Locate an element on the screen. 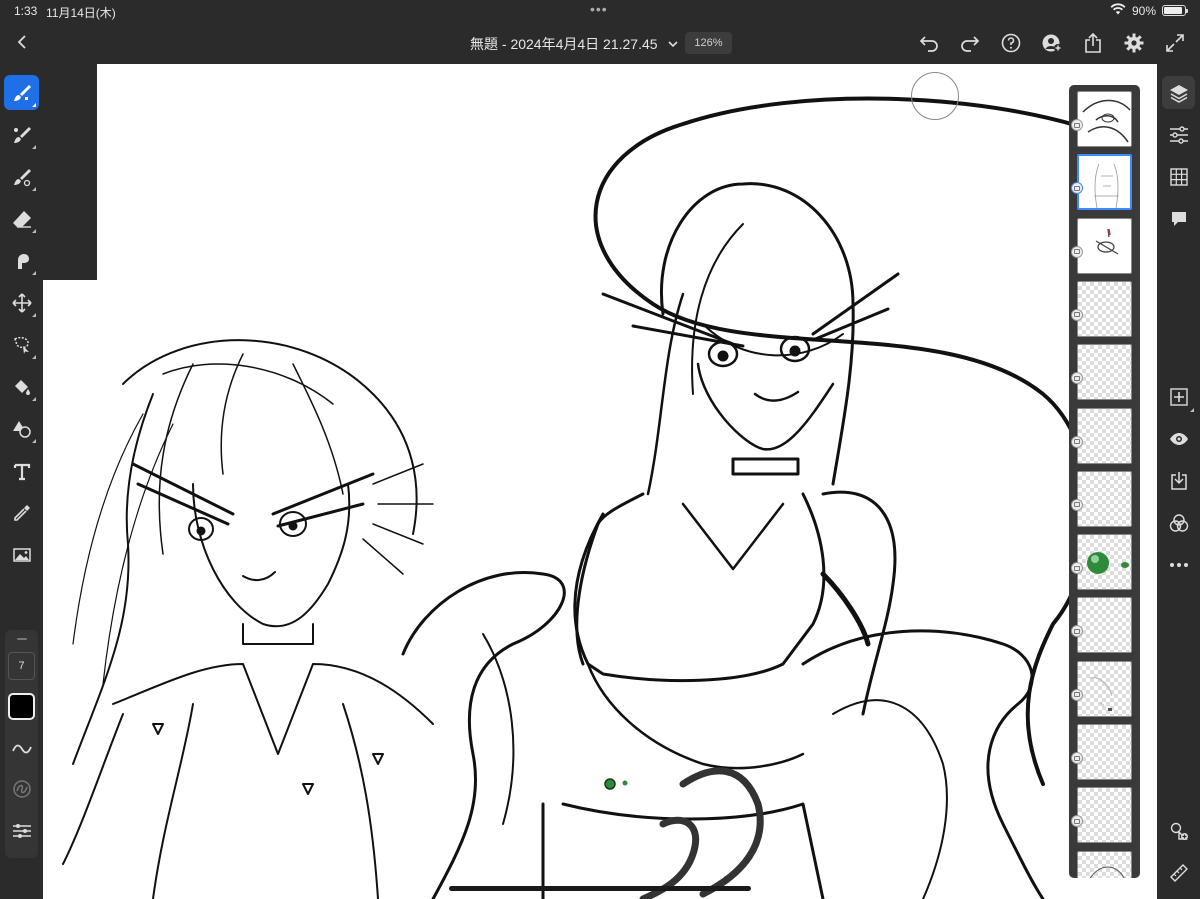 Image resolution: width=1200 pixels, height=899 pixels. more-icon is located at coordinates (1178, 564).